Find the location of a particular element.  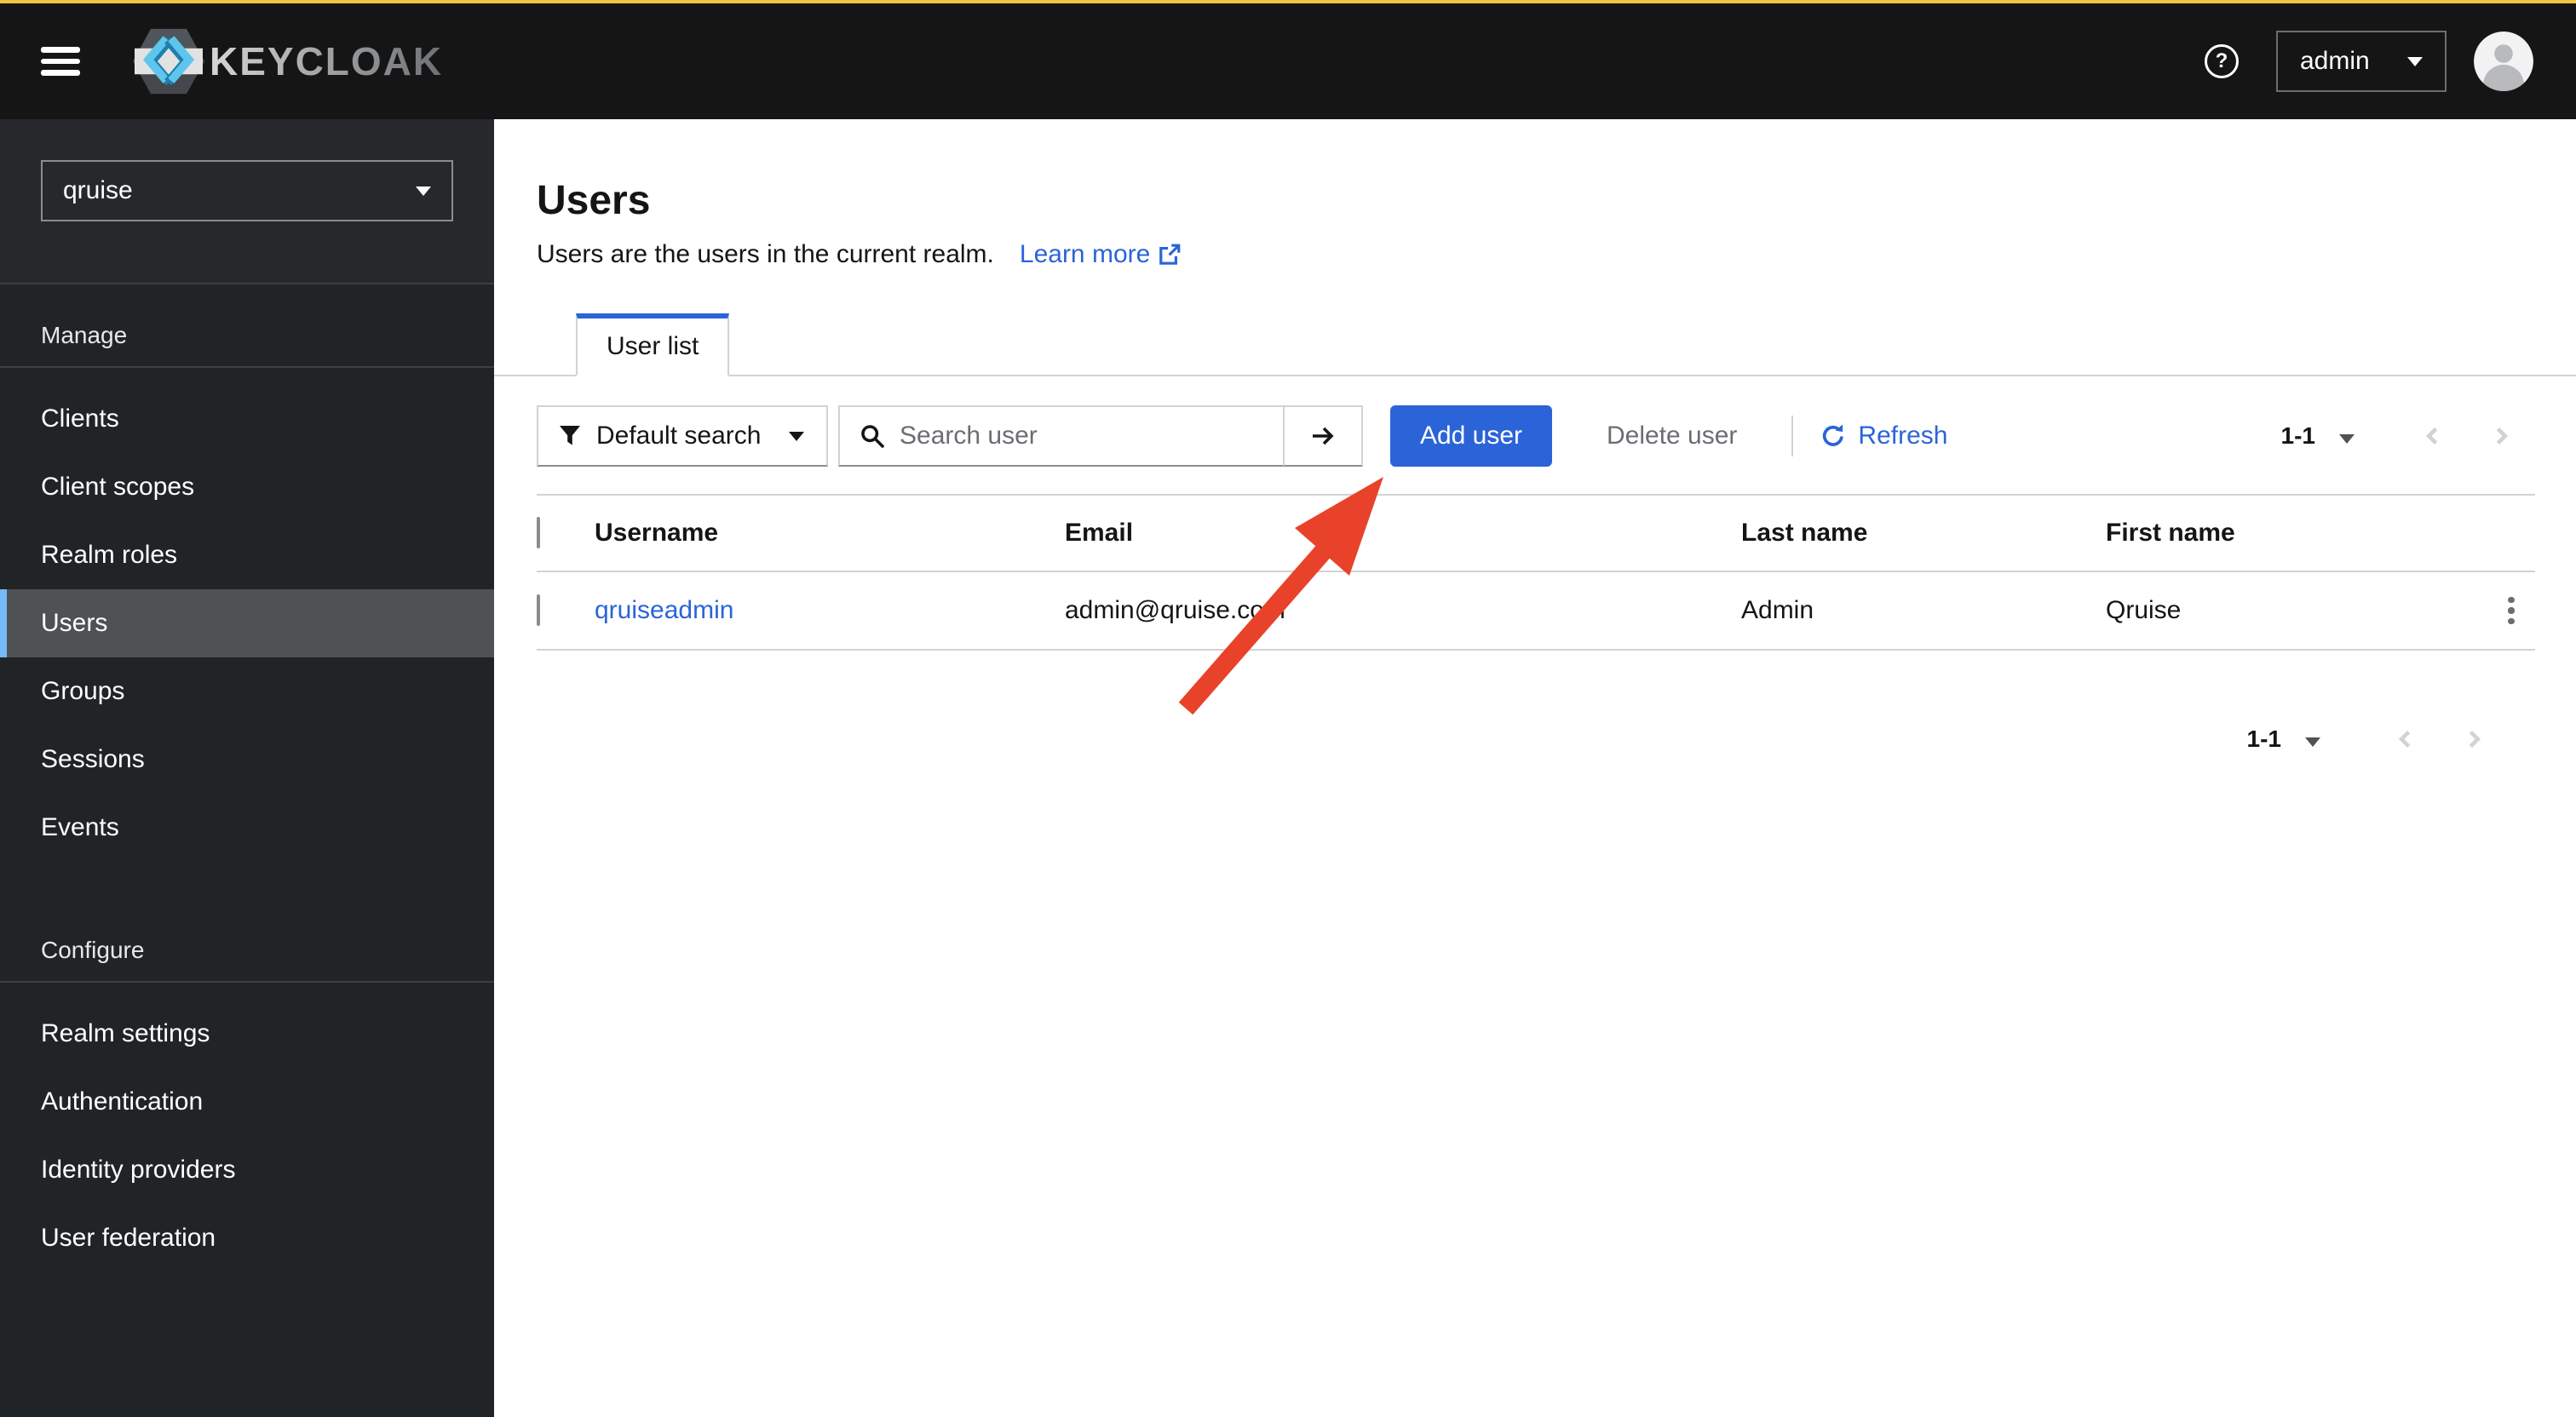

sidebar-item-realm-settings: Realm settings is located at coordinates (247, 1034).